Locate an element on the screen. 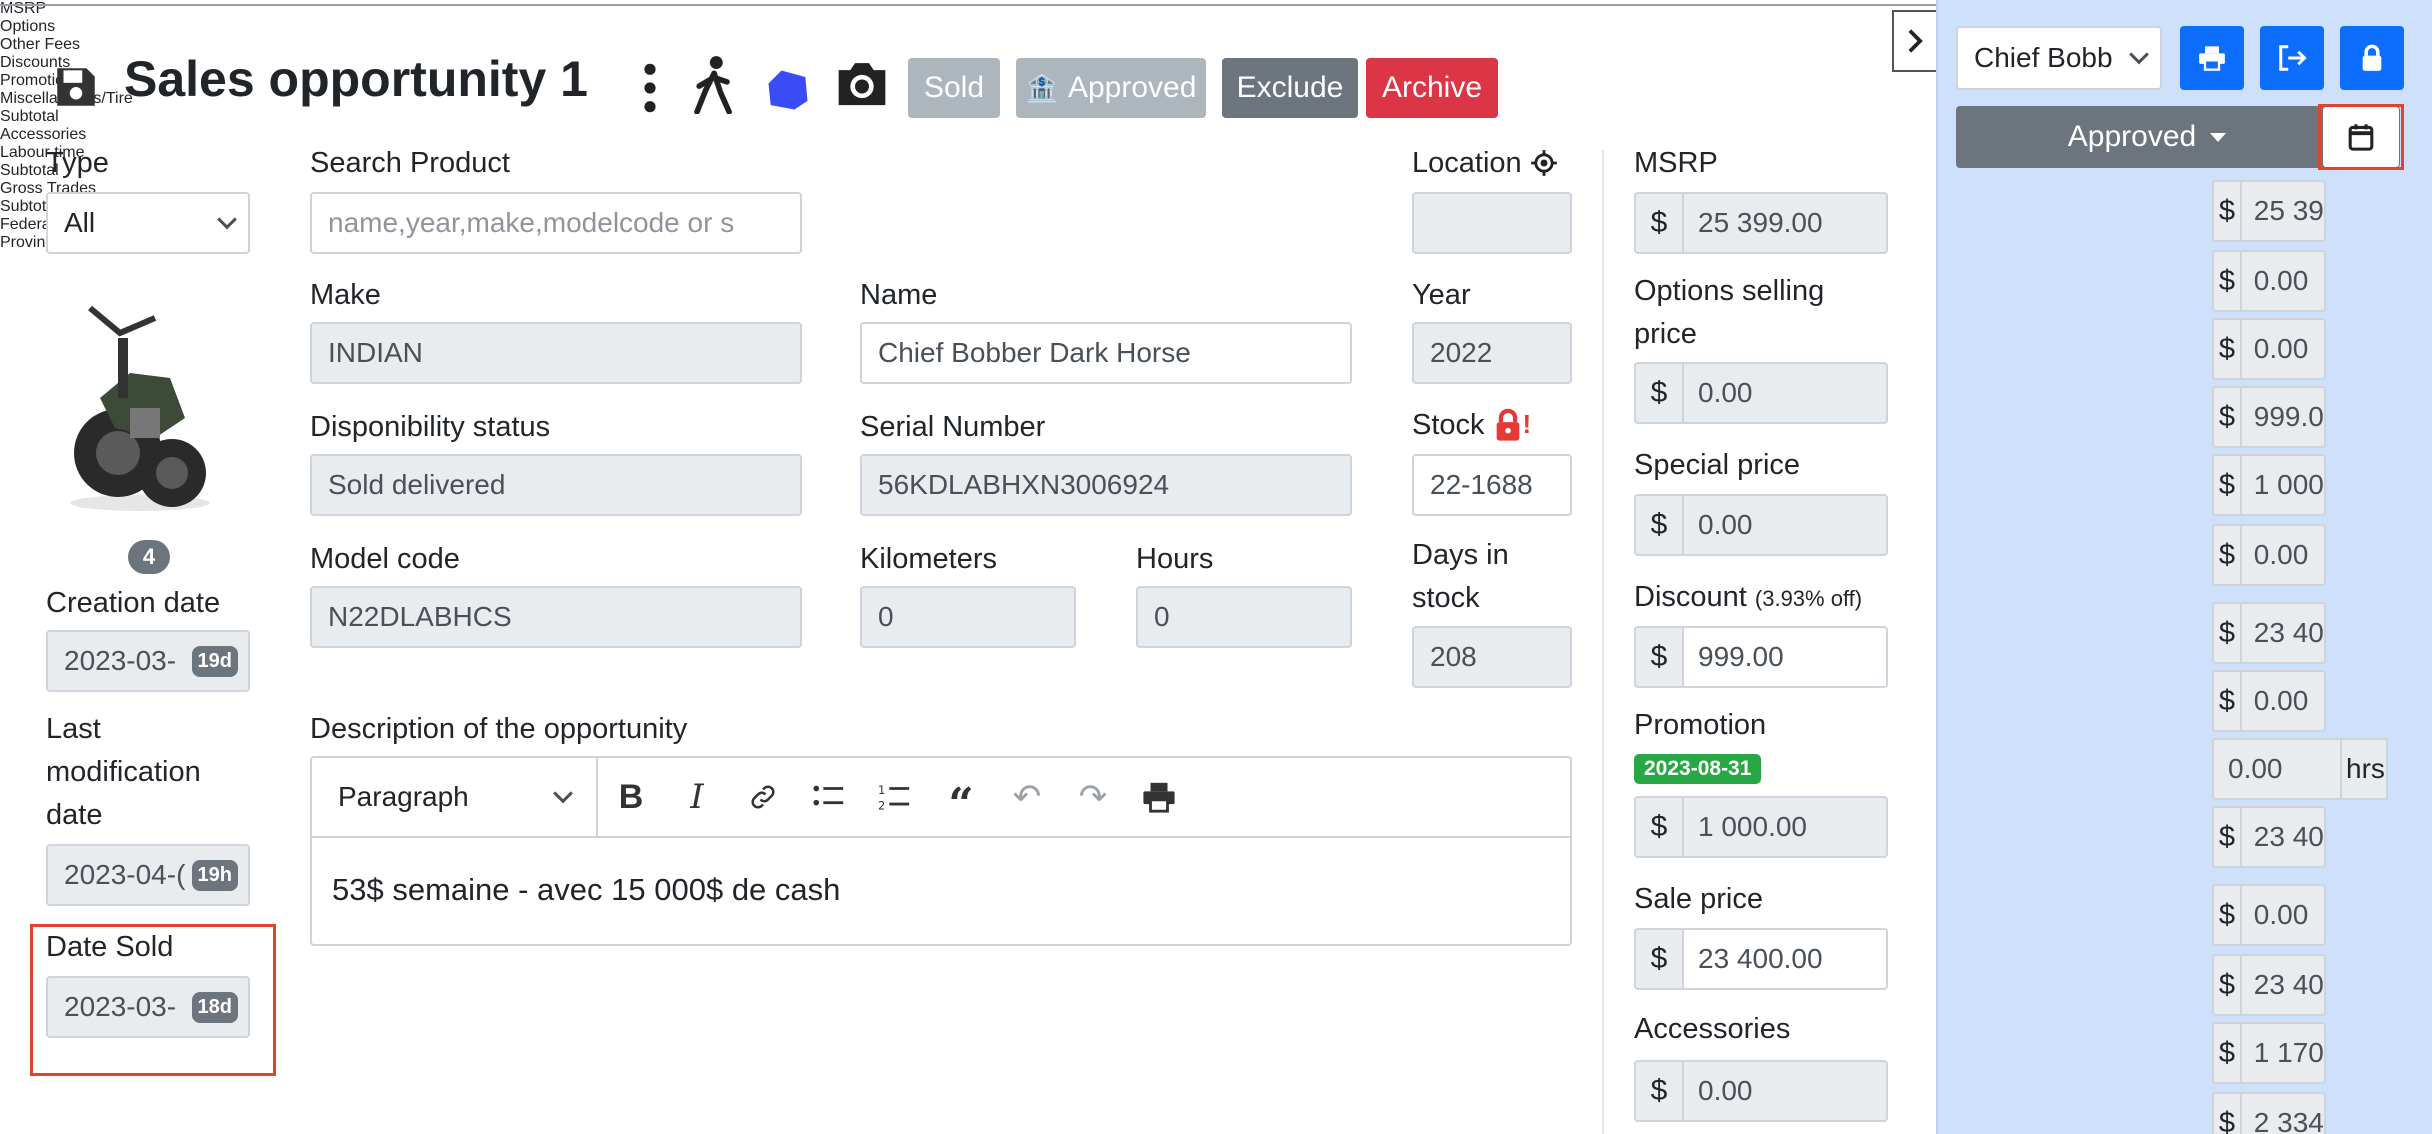 Image resolution: width=2432 pixels, height=1134 pixels. promotion-value: 1 000.00 is located at coordinates (1785, 827).